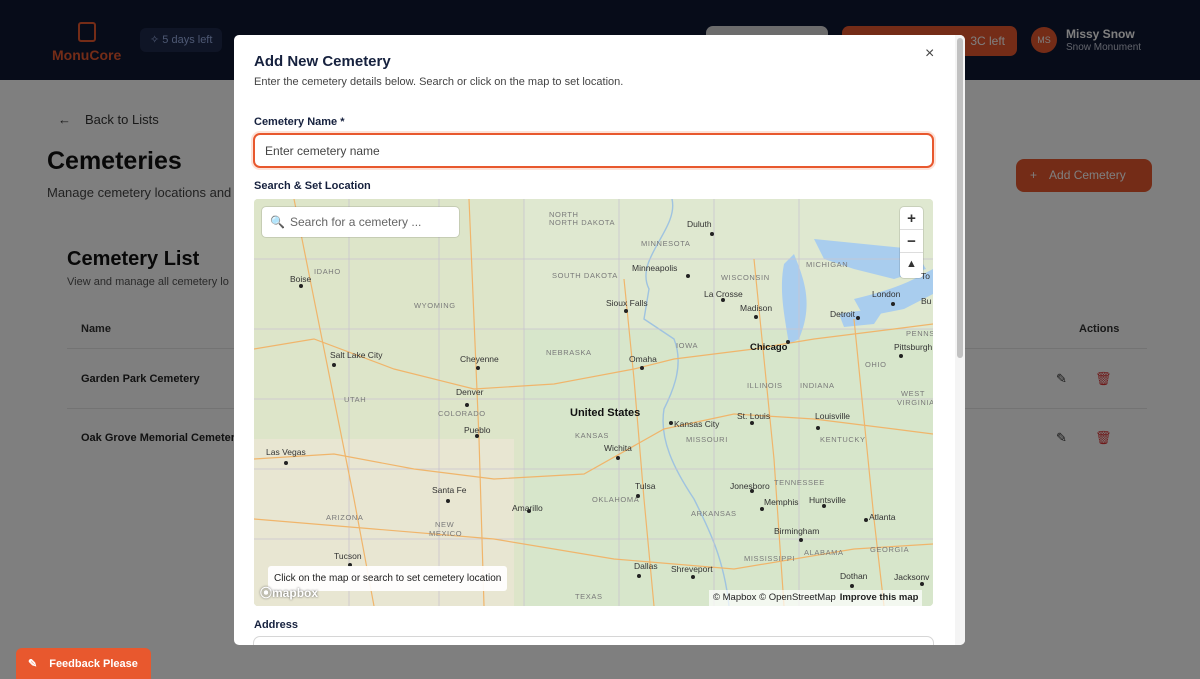 This screenshot has height=679, width=1200. Describe the element at coordinates (876, 364) in the screenshot. I see `map-region-label: OHIO` at that location.